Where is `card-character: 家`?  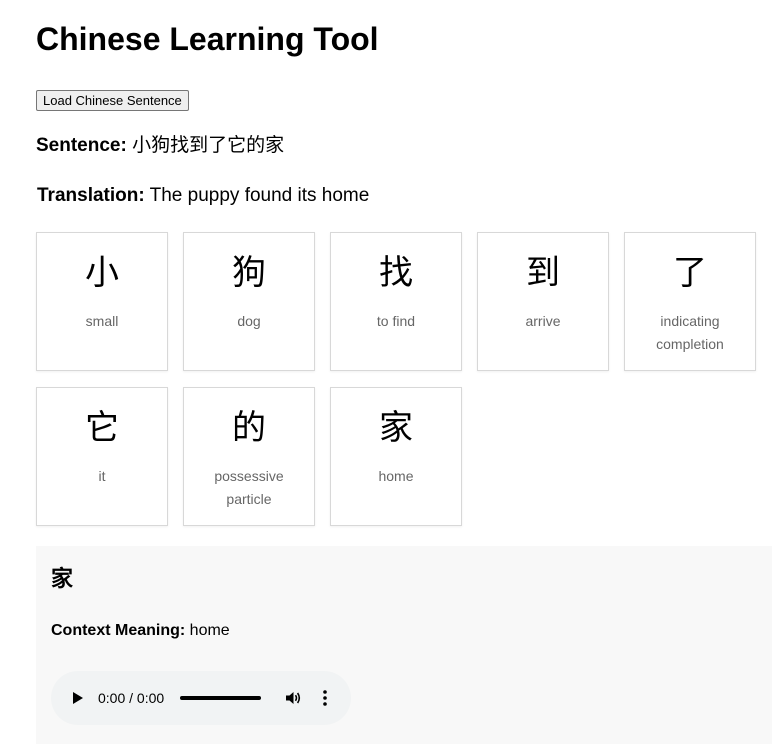
card-character: 家 is located at coordinates (396, 428).